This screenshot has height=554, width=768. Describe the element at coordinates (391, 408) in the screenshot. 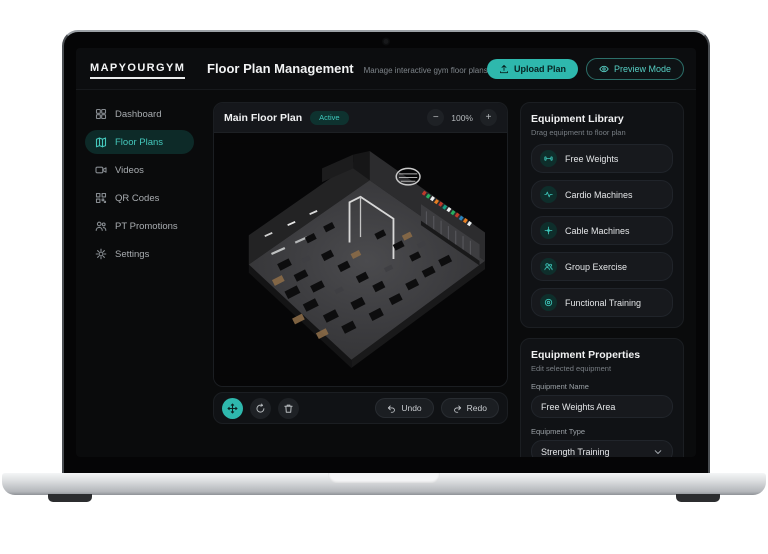

I see `undo-icon` at that location.